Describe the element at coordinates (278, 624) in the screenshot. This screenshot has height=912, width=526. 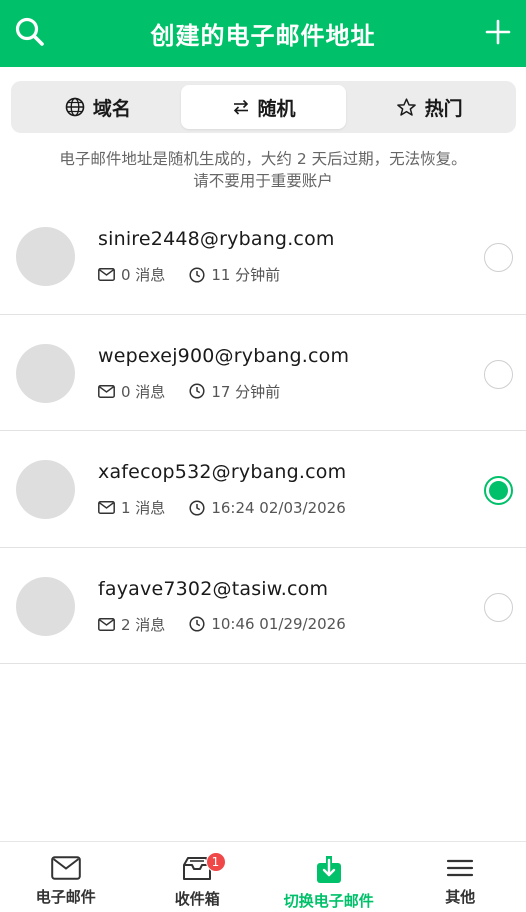
I see `created-time-text: 10:46 01/29/2026` at that location.